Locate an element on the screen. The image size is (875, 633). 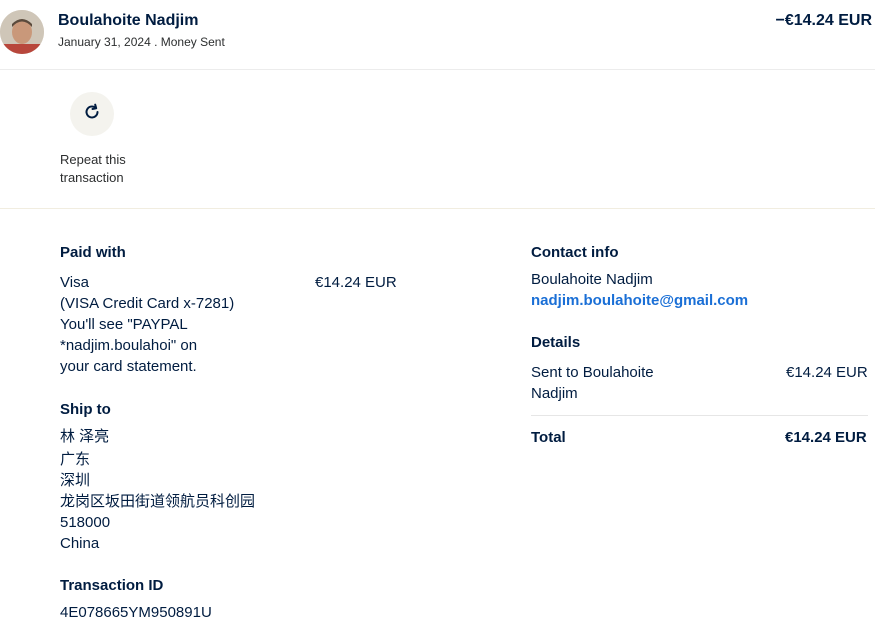
transaction-type: Money Sent is located at coordinates (192, 42).